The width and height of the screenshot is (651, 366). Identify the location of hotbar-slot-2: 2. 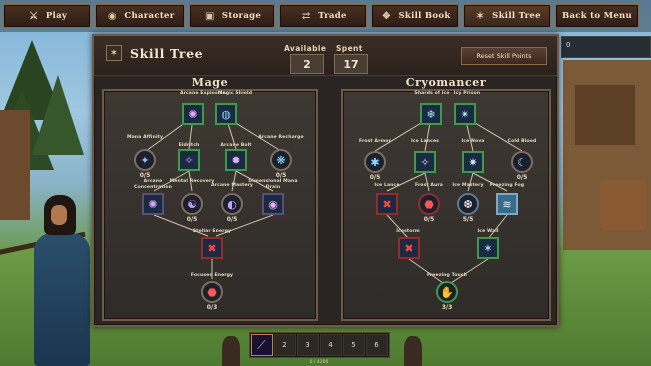
(284, 345).